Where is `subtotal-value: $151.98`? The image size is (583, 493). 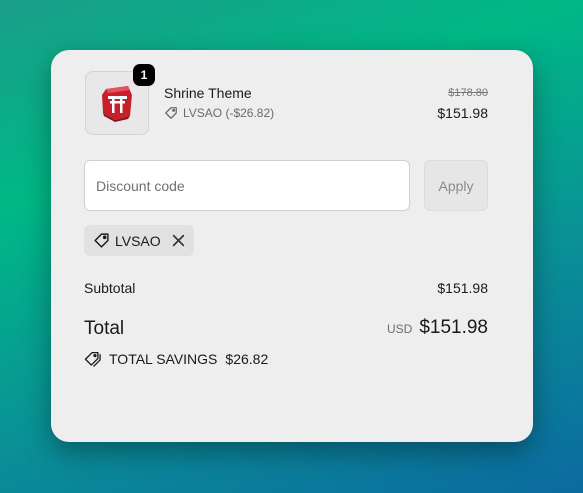
subtotal-value: $151.98 is located at coordinates (462, 288).